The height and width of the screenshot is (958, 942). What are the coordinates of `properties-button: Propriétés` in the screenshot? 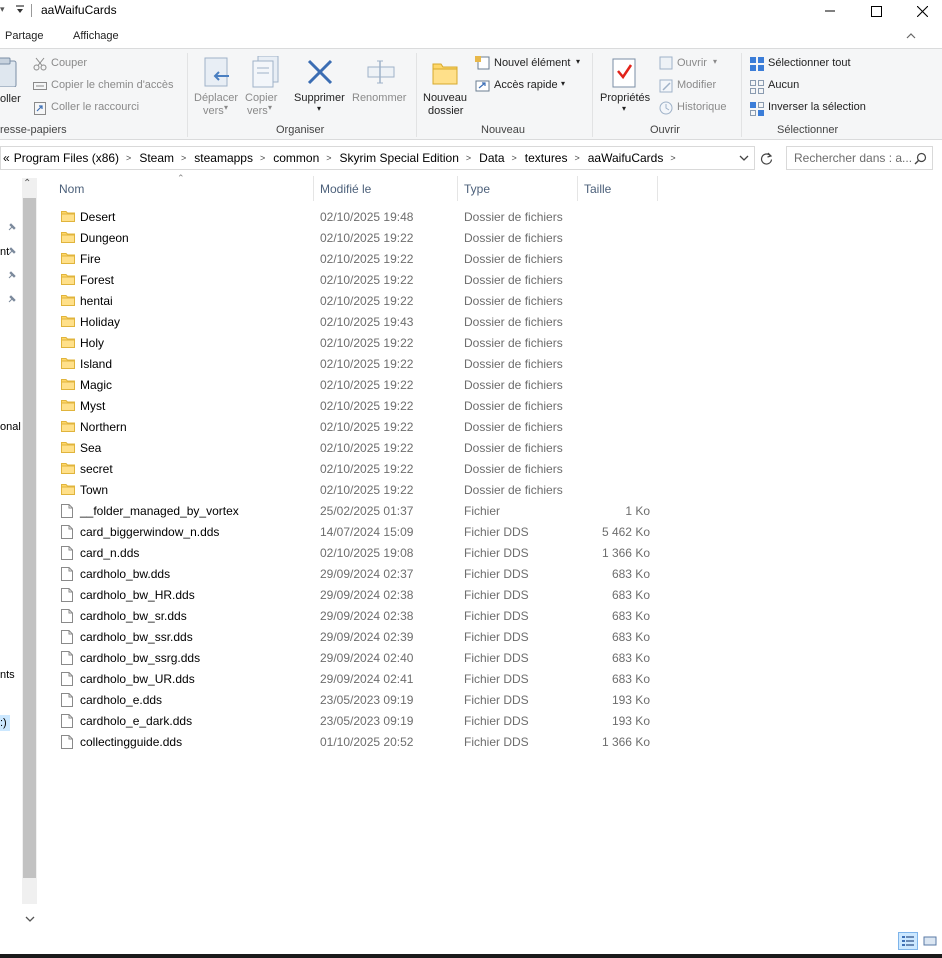 It's located at (625, 98).